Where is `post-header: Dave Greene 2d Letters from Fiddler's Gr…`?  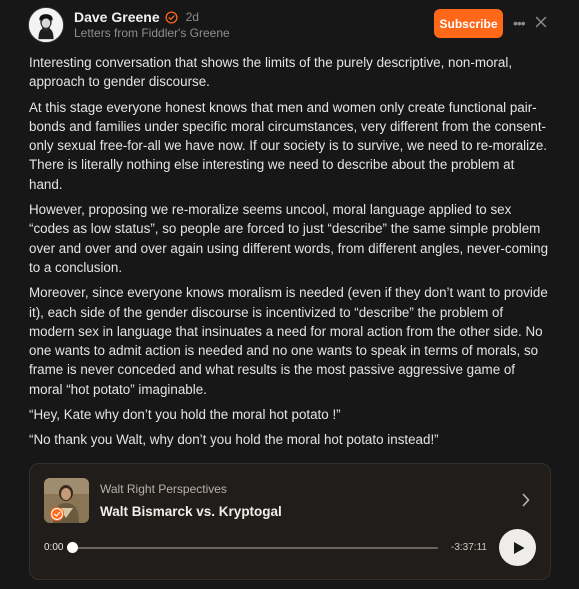 post-header: Dave Greene 2d Letters from Fiddler's Gr… is located at coordinates (289, 25).